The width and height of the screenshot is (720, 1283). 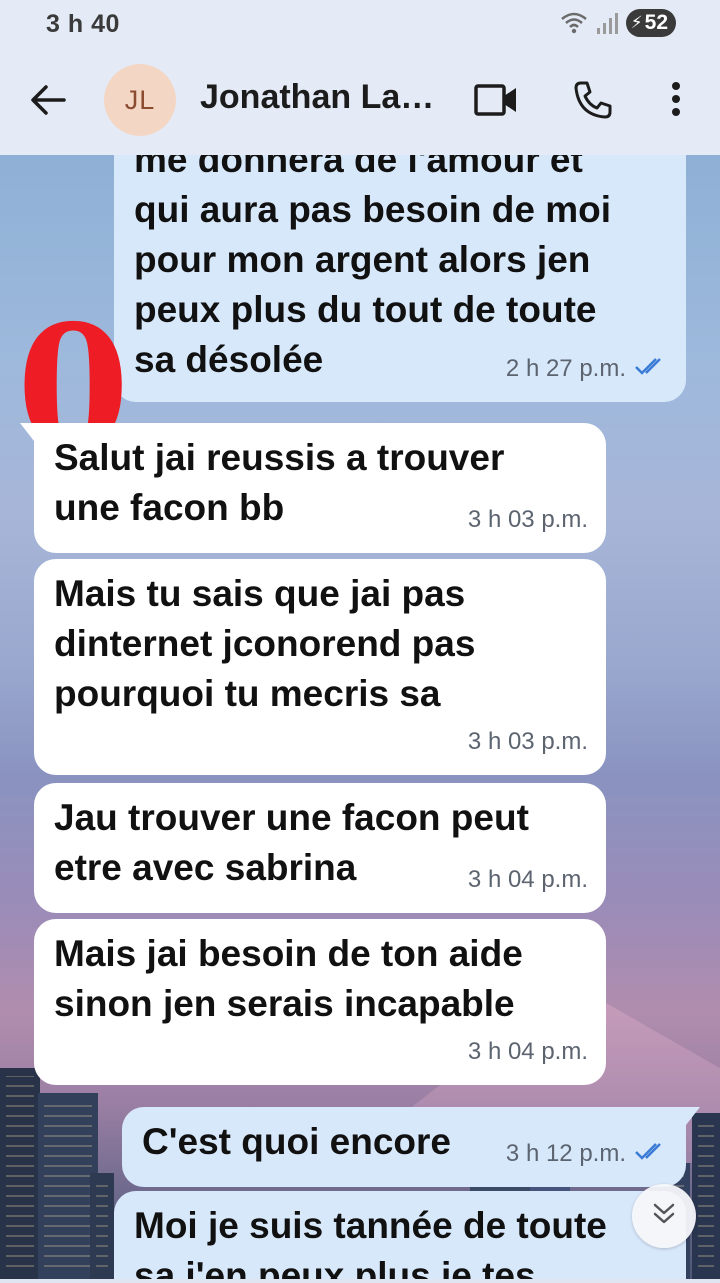 What do you see at coordinates (592, 102) in the screenshot?
I see `phone-icon` at bounding box center [592, 102].